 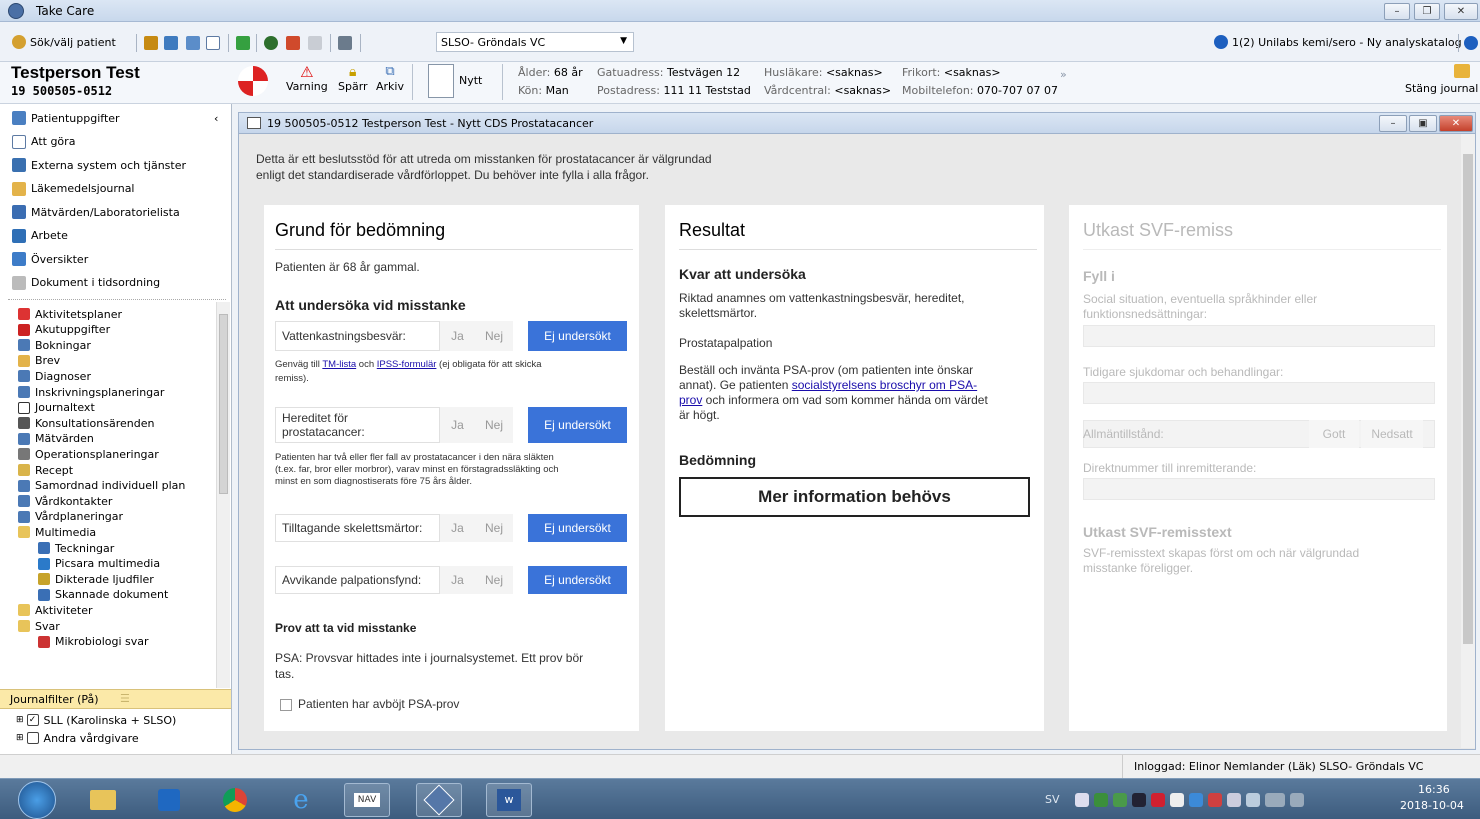 What do you see at coordinates (1259, 489) in the screenshot?
I see `direkt-input` at bounding box center [1259, 489].